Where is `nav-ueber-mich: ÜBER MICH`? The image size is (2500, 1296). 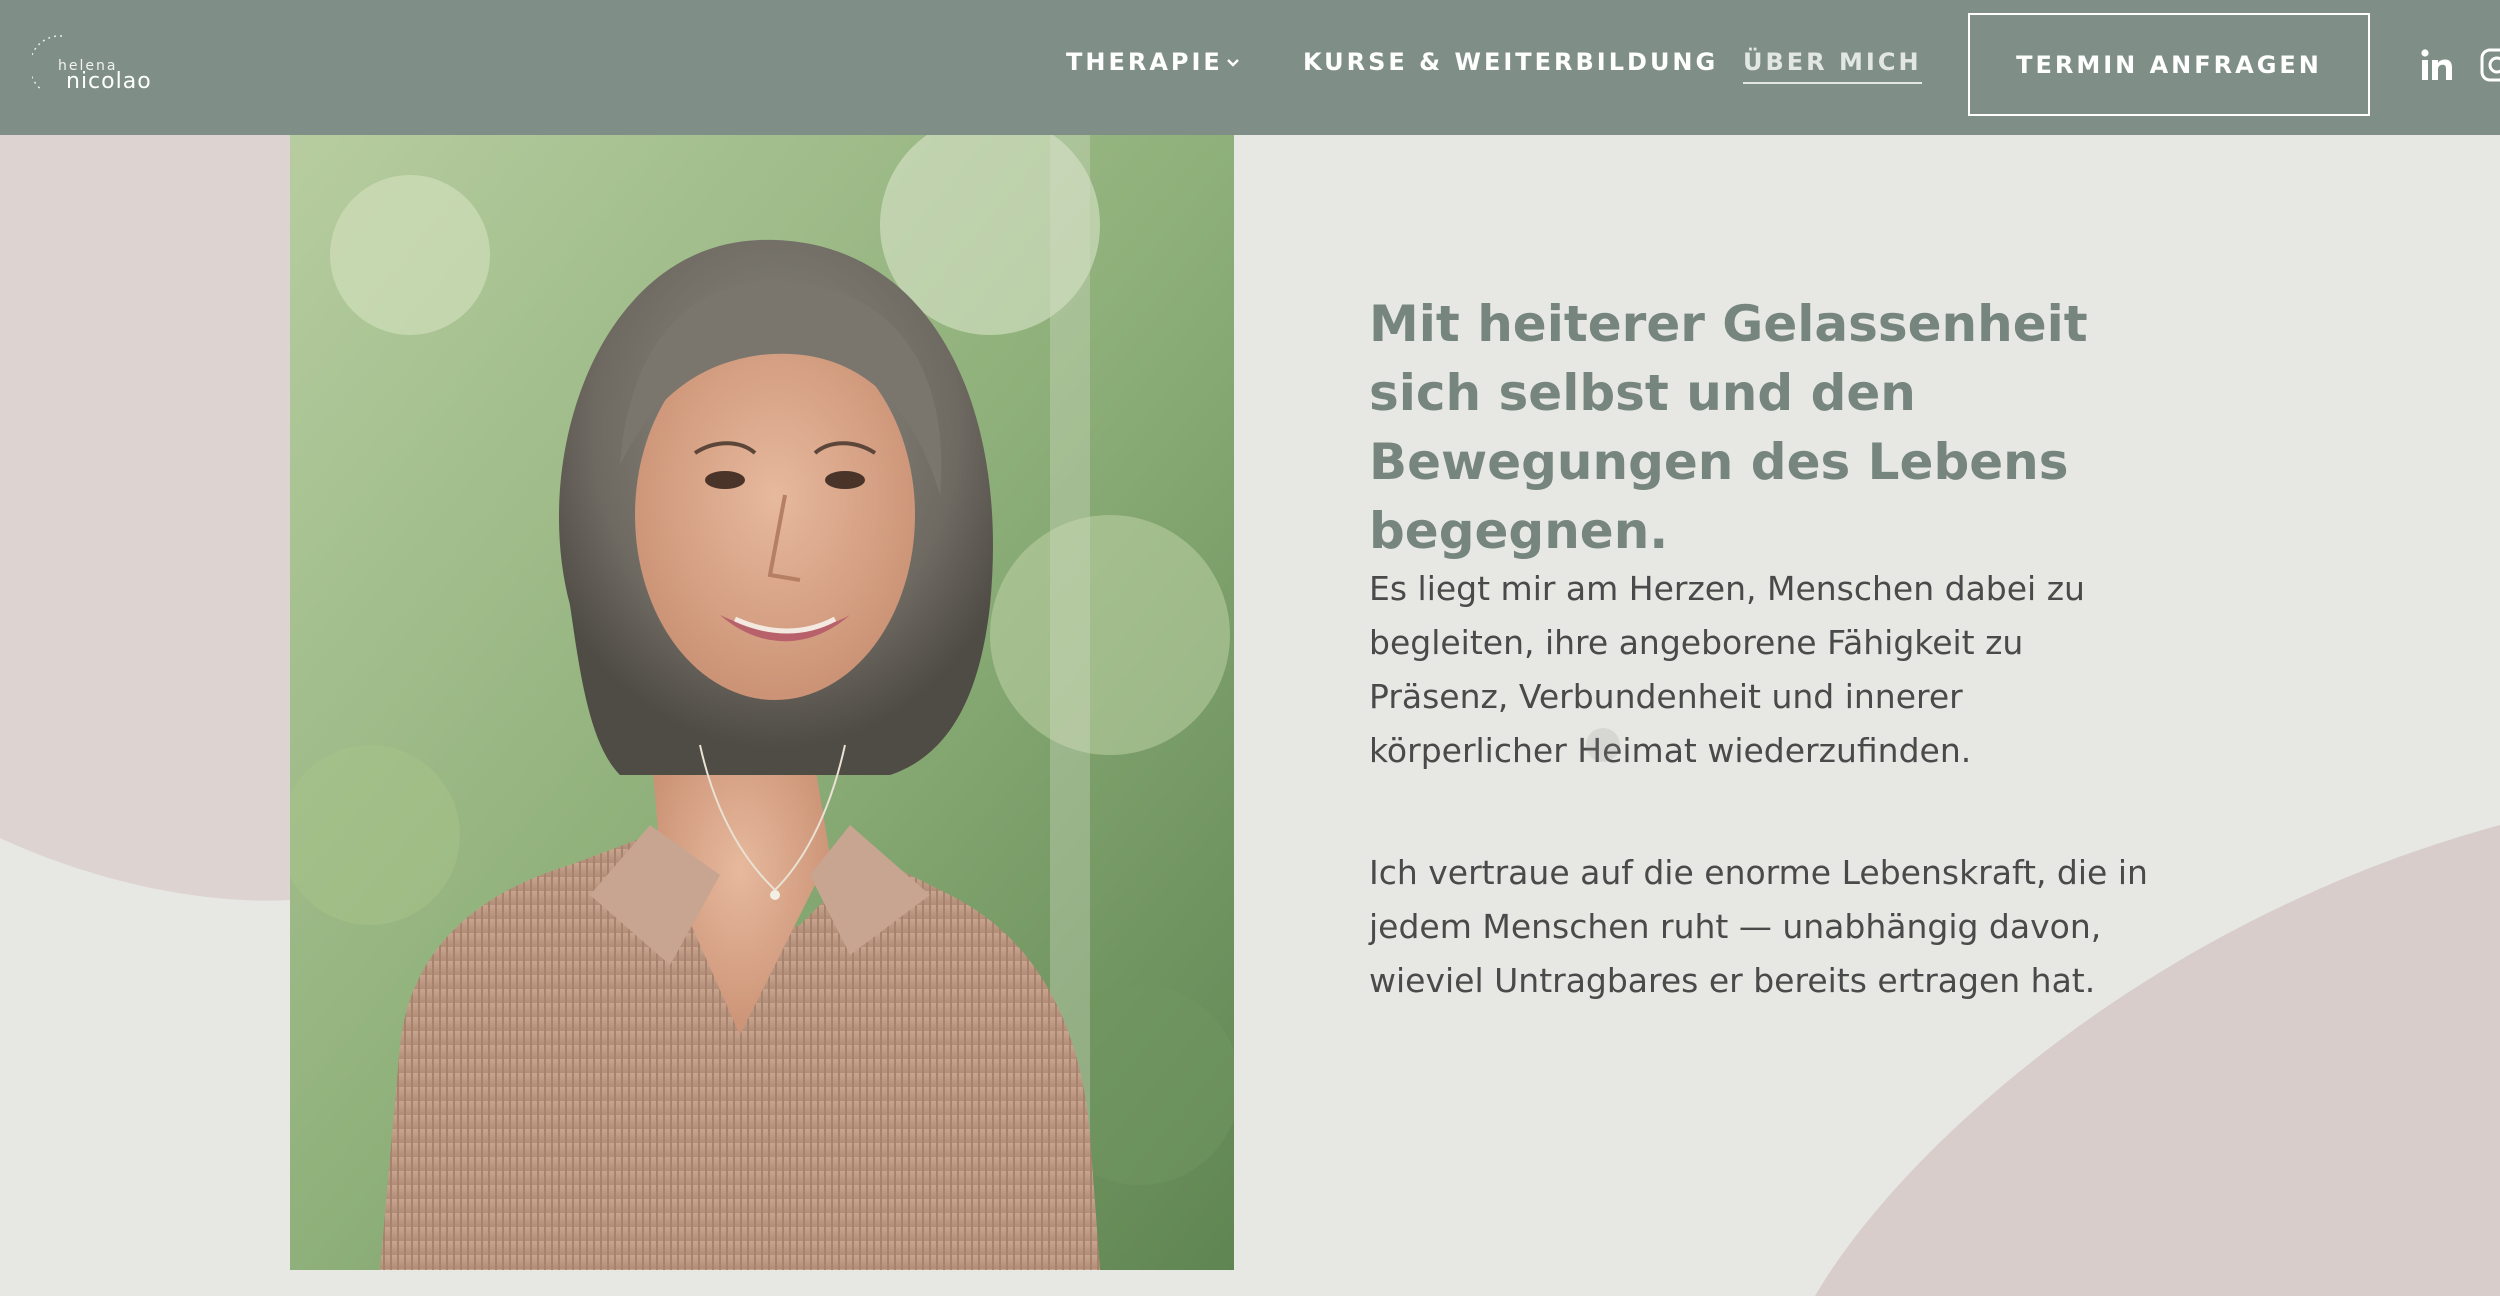 nav-ueber-mich: ÜBER MICH is located at coordinates (1832, 66).